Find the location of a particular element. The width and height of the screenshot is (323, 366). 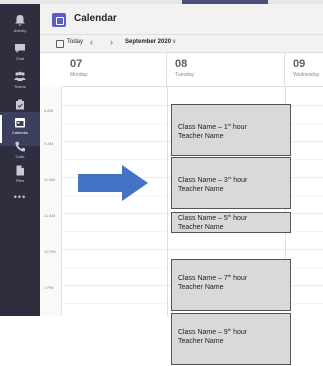

more-apps-button: ••• is located at coordinates (20, 197).